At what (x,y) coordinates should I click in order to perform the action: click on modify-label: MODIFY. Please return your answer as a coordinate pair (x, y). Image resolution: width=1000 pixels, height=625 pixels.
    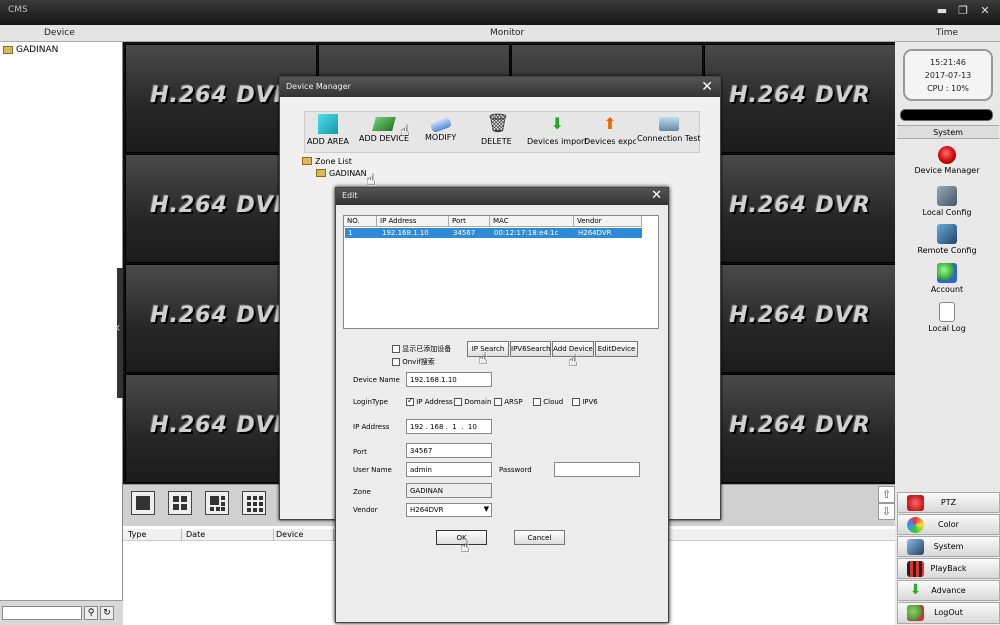
    Looking at the image, I should click on (441, 137).